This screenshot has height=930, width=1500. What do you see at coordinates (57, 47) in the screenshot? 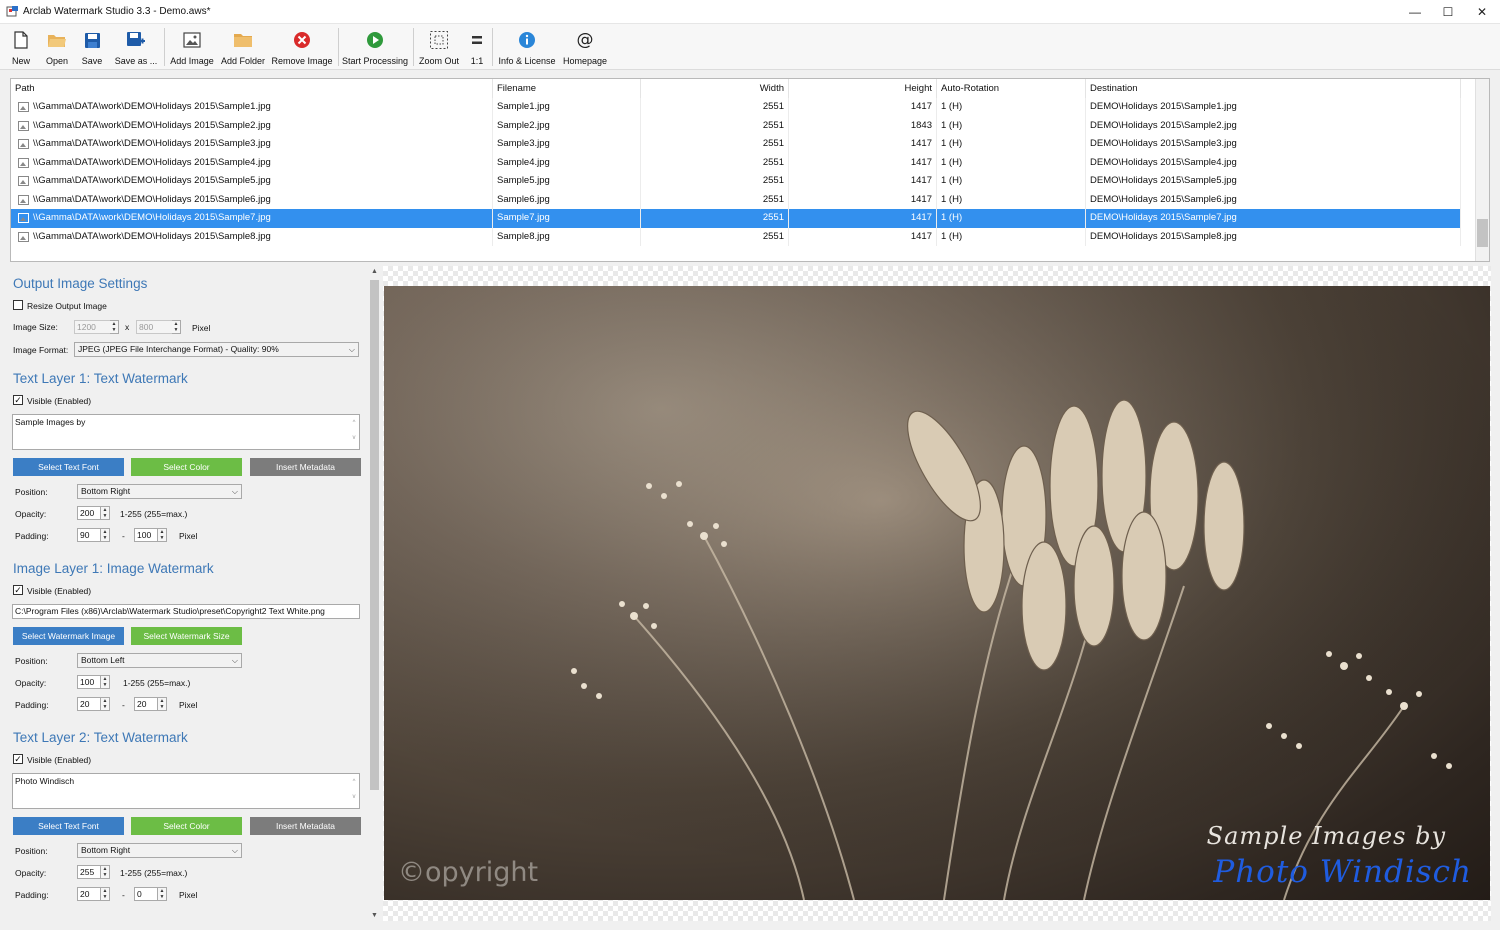
I see `open-button: Open` at bounding box center [57, 47].